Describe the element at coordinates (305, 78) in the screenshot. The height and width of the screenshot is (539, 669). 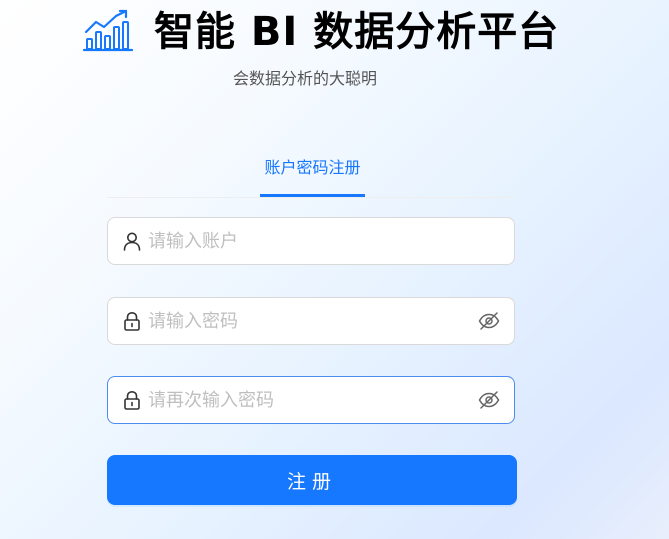
I see `page-subtitle: 会数据分析的大聪明` at that location.